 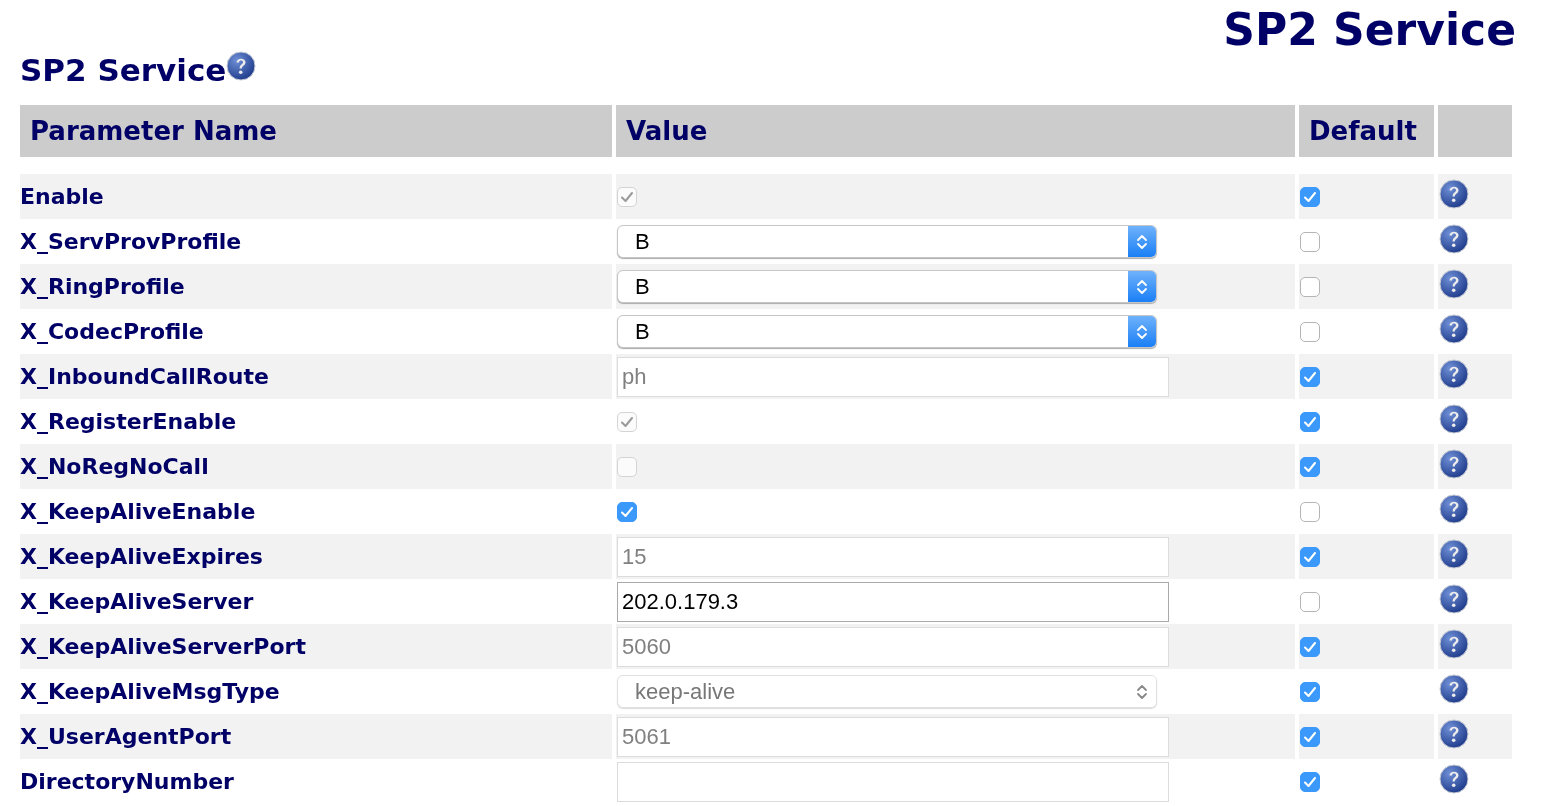 I want to click on parameter-name: X_NoRegNoCall, so click(x=316, y=466).